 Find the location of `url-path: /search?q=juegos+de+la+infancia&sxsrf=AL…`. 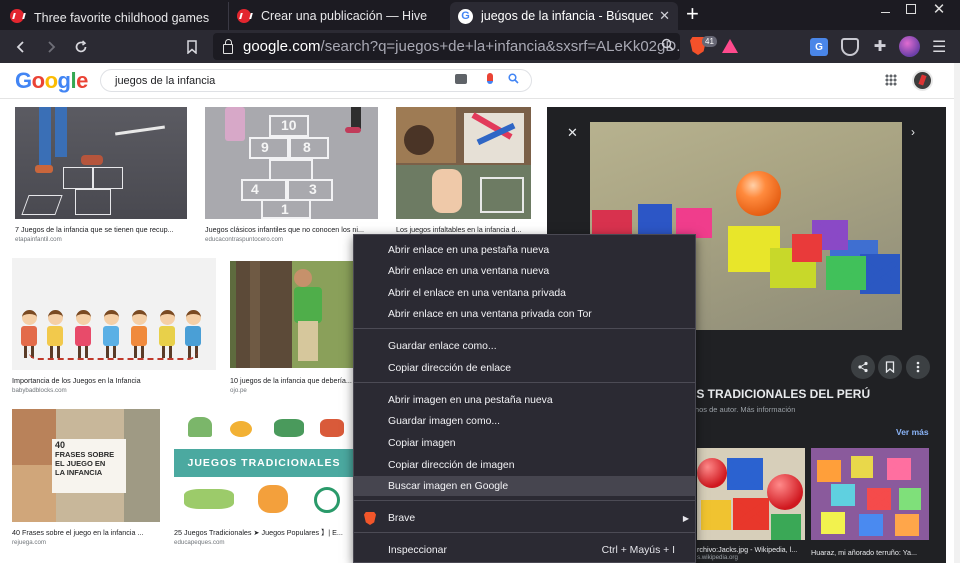

url-path: /search?q=juegos+de+la+infancia&sxsrf=AL… is located at coordinates (500, 46).